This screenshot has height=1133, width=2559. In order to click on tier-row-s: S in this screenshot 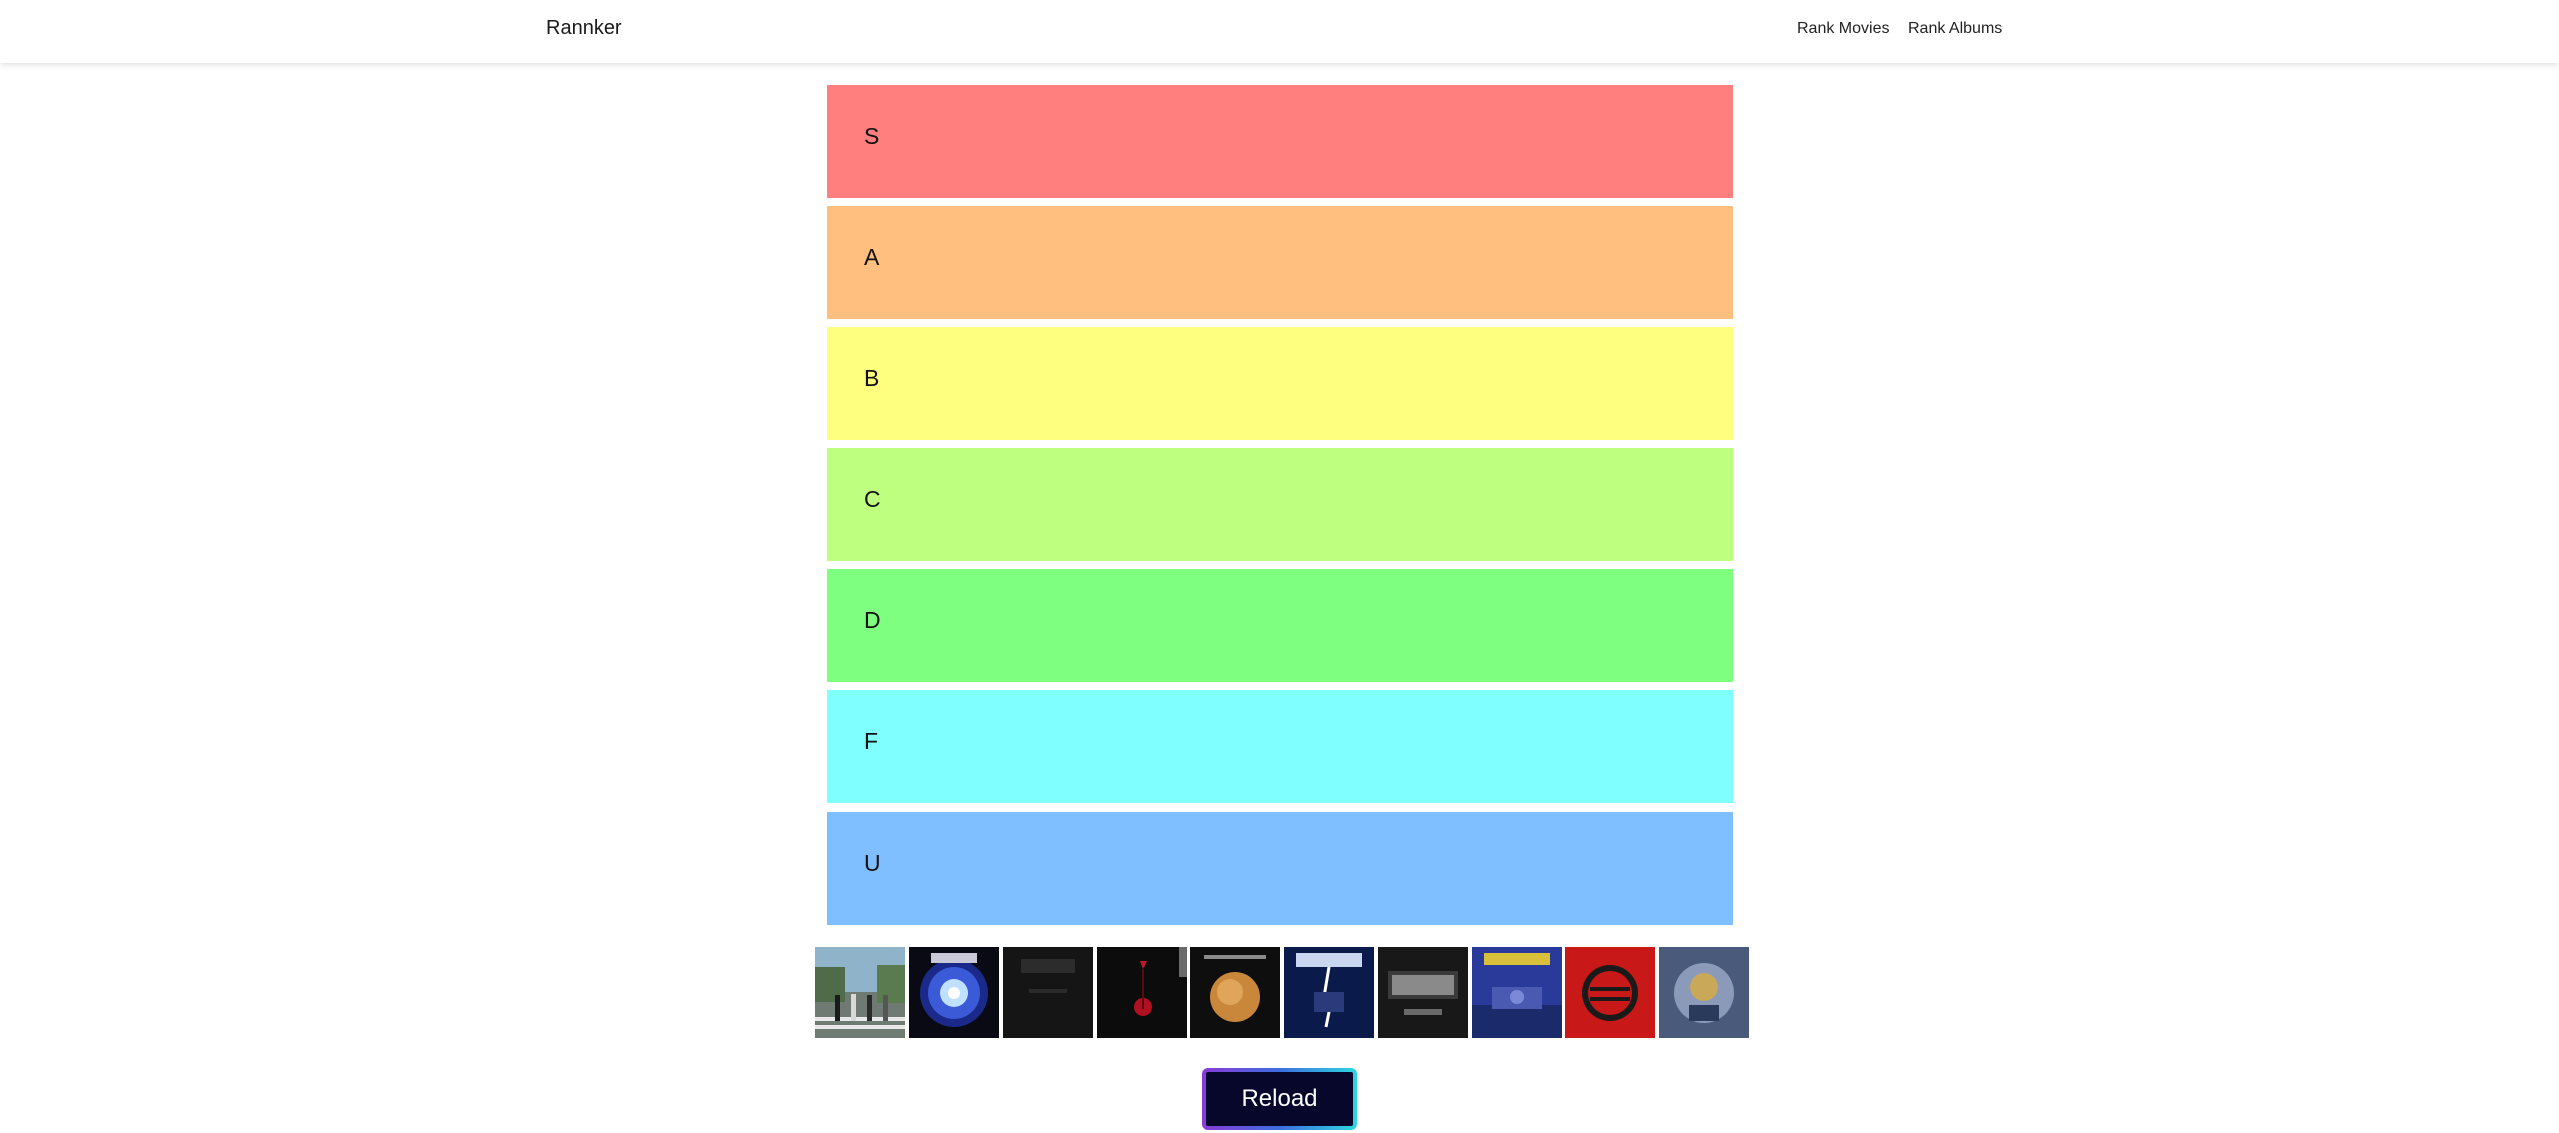, I will do `click(1280, 141)`.